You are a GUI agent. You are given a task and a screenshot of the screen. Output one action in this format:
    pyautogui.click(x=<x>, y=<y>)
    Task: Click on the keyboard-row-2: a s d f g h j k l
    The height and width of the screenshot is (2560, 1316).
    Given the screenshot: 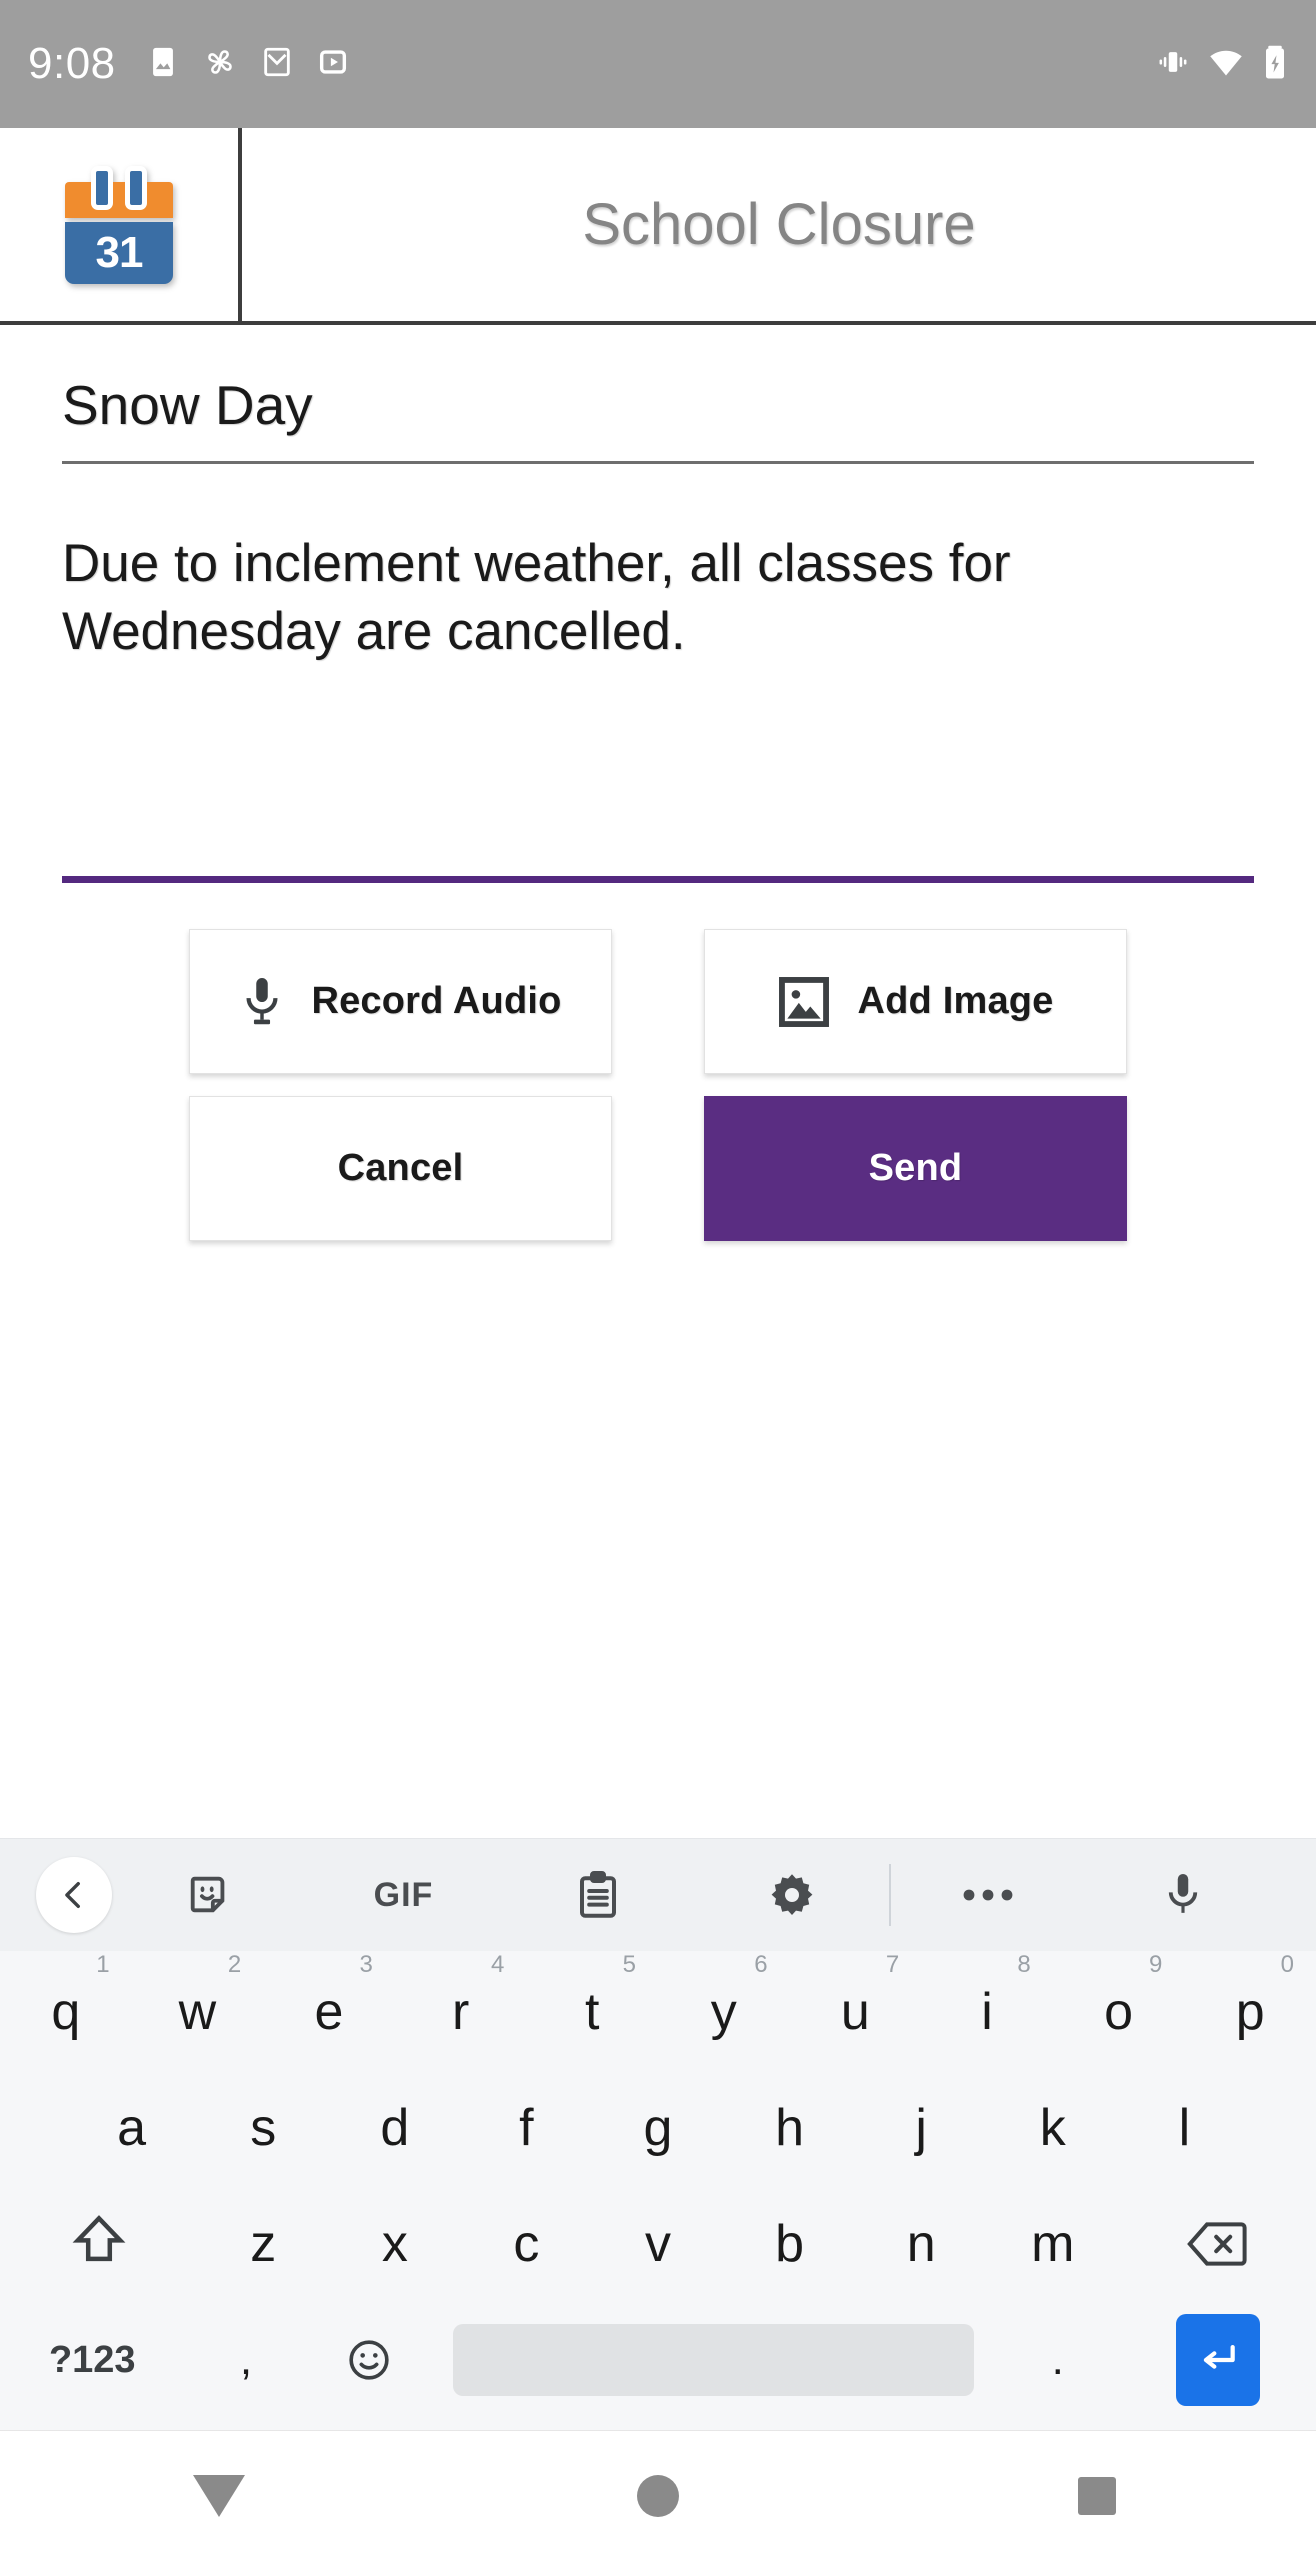 What is the action you would take?
    pyautogui.click(x=658, y=2128)
    